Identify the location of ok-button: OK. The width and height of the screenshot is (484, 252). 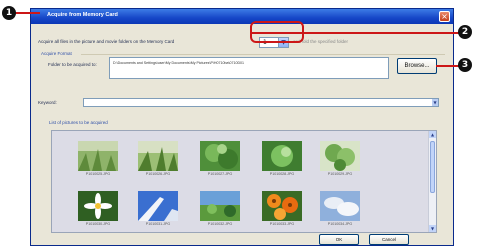
(339, 239).